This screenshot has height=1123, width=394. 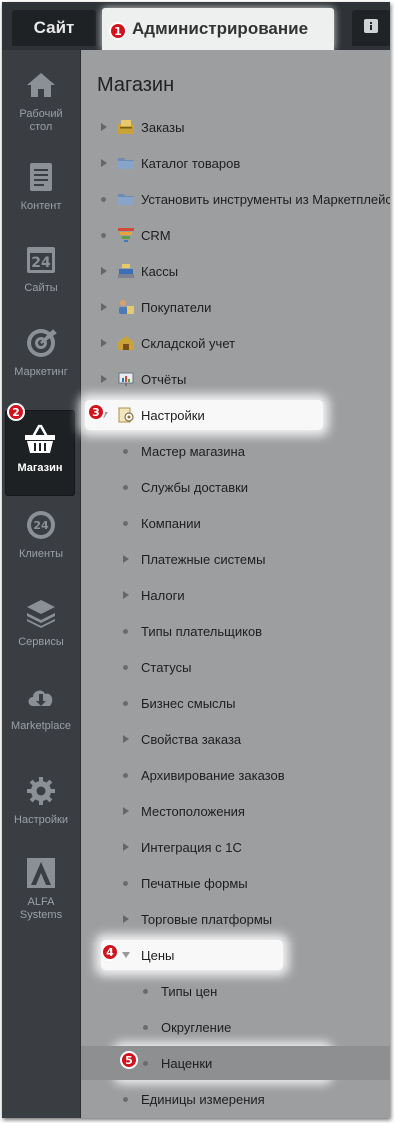 I want to click on tab-administration: Администрирование, so click(x=218, y=29).